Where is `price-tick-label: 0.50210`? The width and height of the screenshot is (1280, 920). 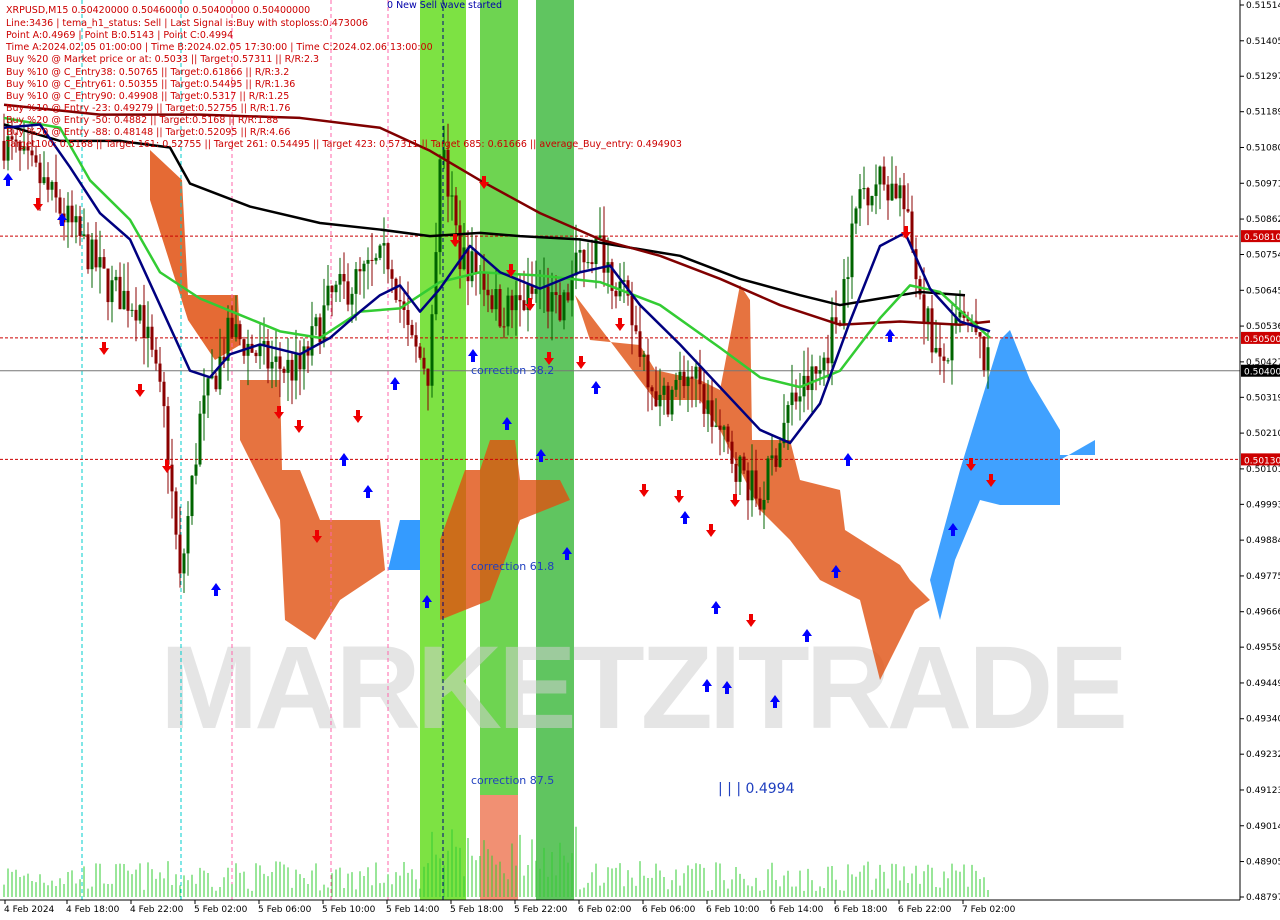
price-tick-label: 0.50210 is located at coordinates (1263, 434).